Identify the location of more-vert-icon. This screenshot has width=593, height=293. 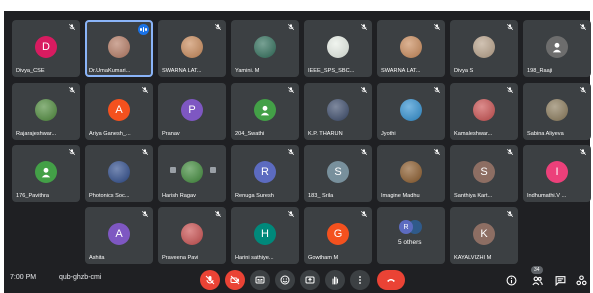
(360, 280).